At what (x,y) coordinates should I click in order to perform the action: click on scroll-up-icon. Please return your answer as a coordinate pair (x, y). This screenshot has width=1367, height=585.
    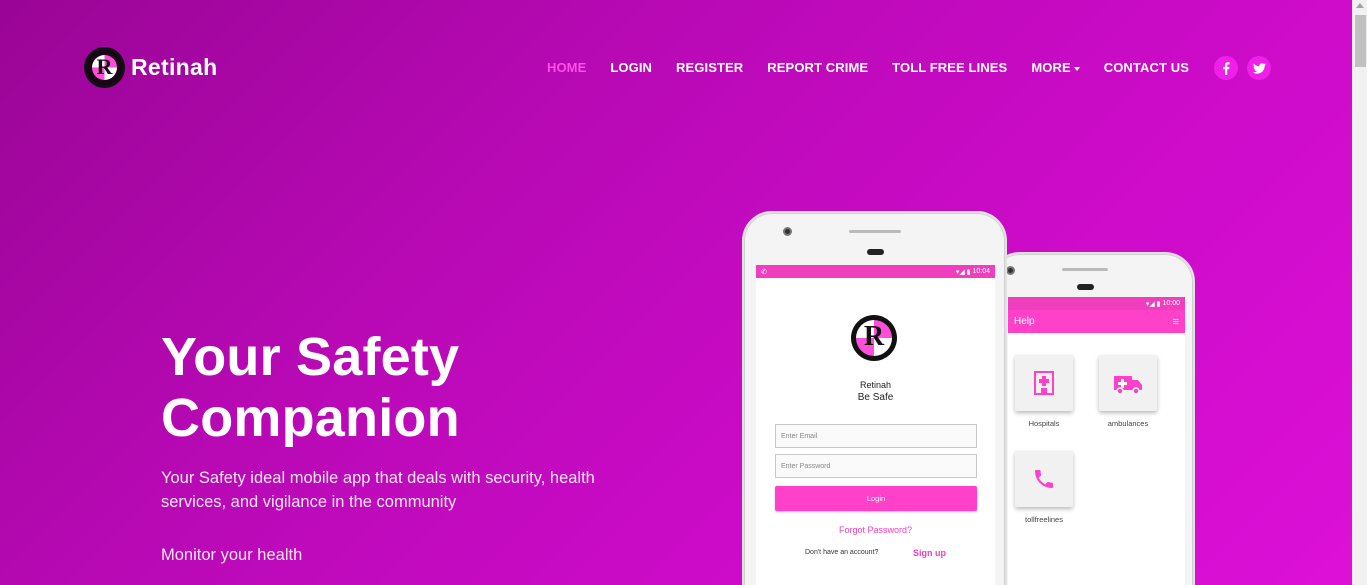
    Looking at the image, I should click on (1360, 5).